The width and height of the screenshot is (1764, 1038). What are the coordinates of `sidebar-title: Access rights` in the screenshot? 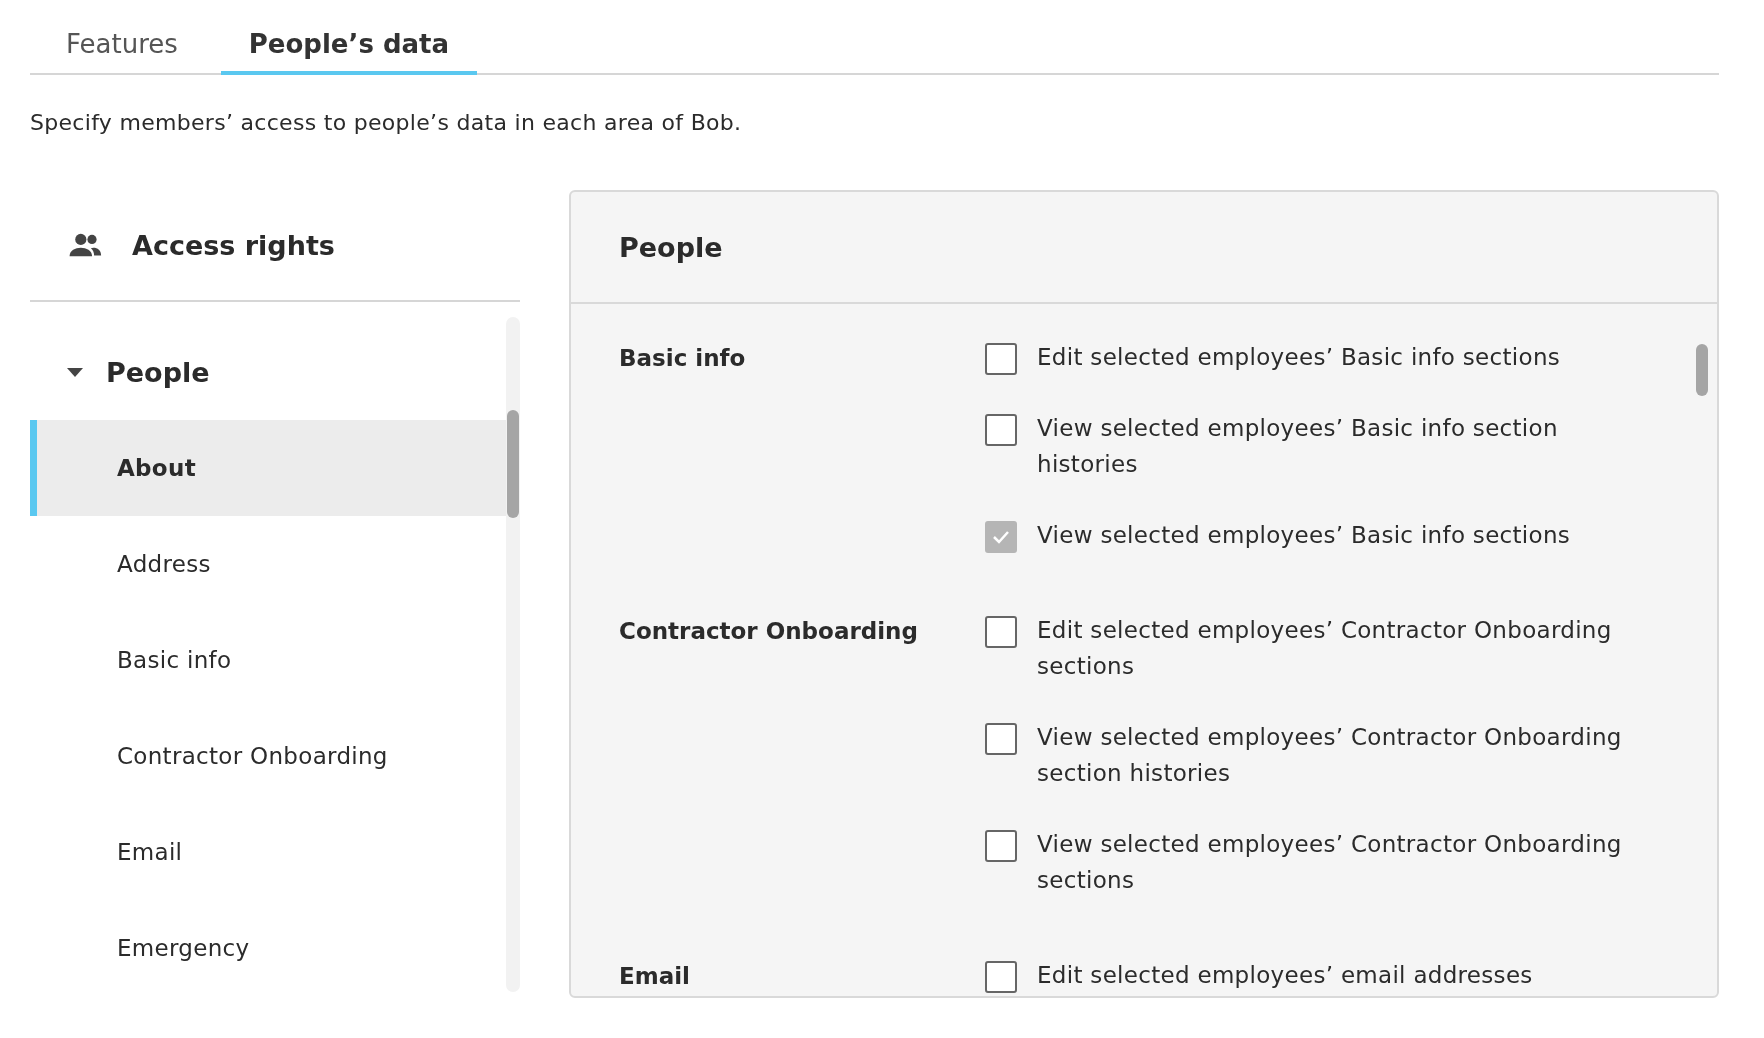 It's located at (233, 245).